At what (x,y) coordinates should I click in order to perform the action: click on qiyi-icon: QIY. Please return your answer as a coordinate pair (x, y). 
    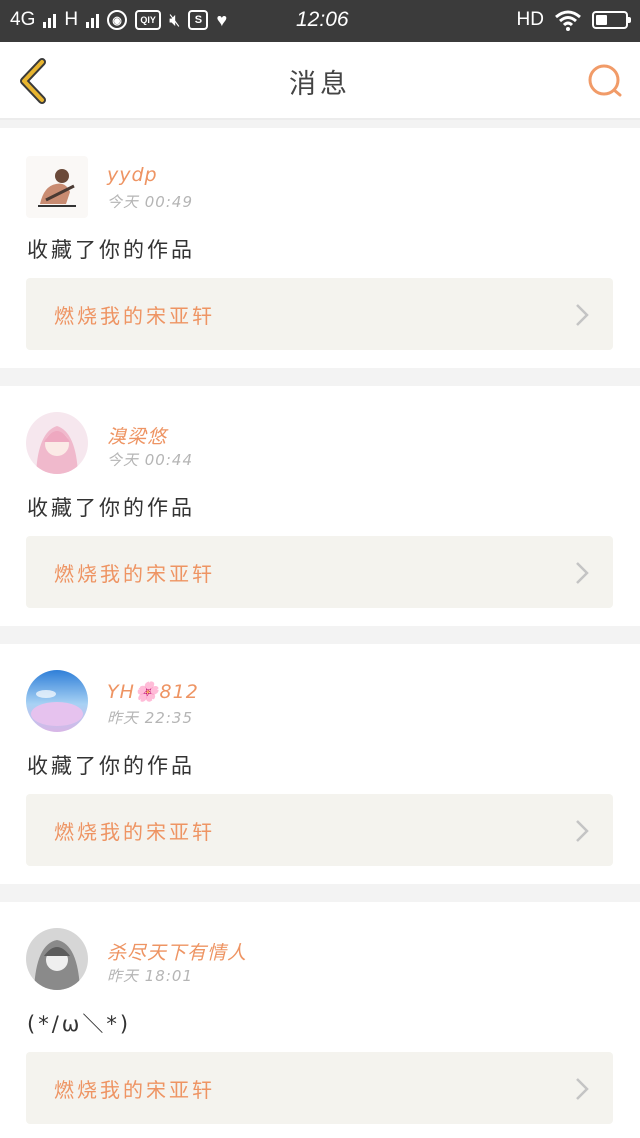
    Looking at the image, I should click on (148, 20).